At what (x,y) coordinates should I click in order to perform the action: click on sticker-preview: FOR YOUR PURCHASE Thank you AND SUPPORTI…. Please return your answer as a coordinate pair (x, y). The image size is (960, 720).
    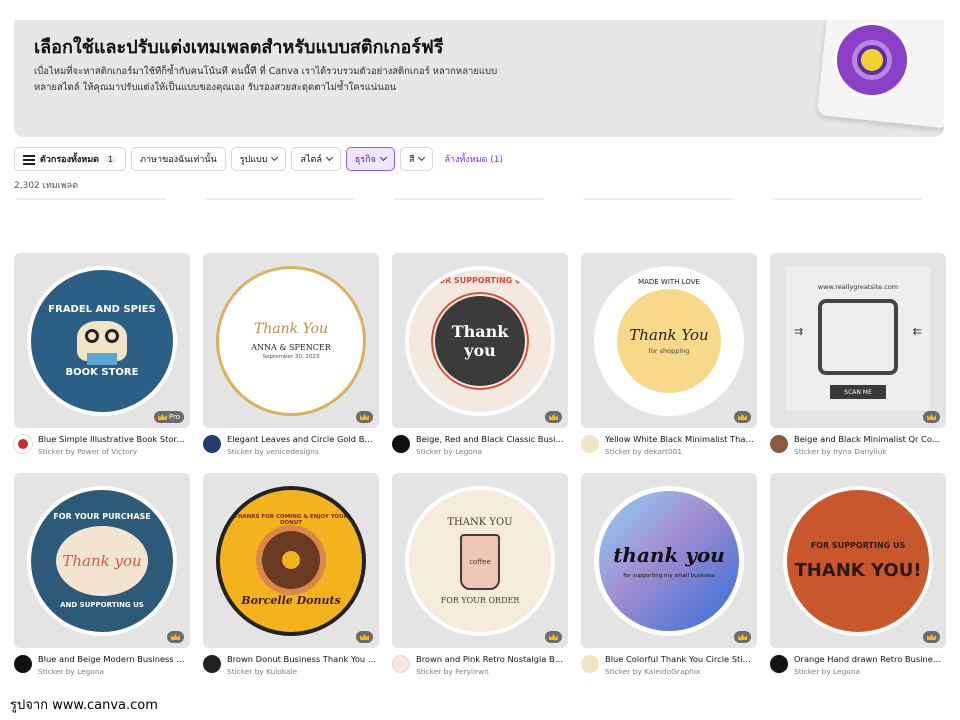
    Looking at the image, I should click on (102, 560).